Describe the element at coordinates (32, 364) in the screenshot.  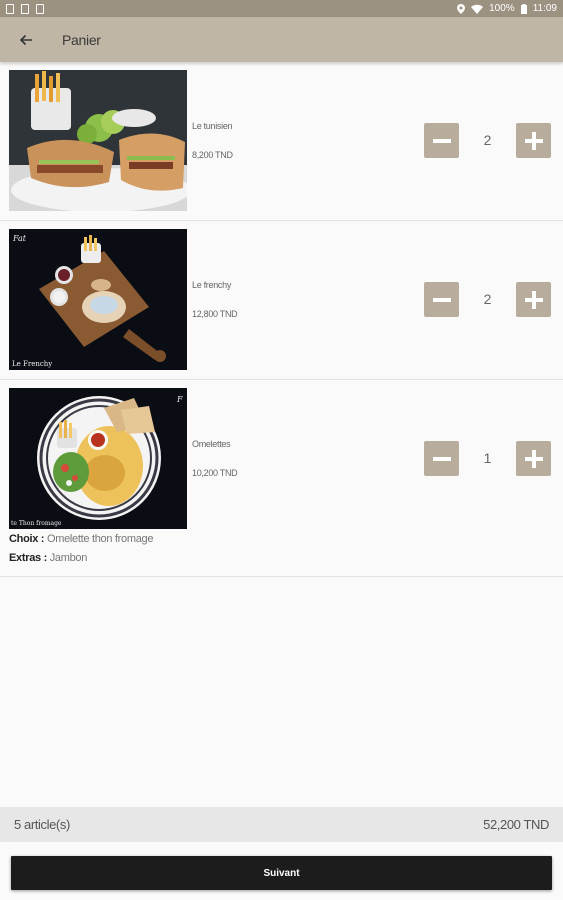
I see `svg-text: Le Frenchy` at that location.